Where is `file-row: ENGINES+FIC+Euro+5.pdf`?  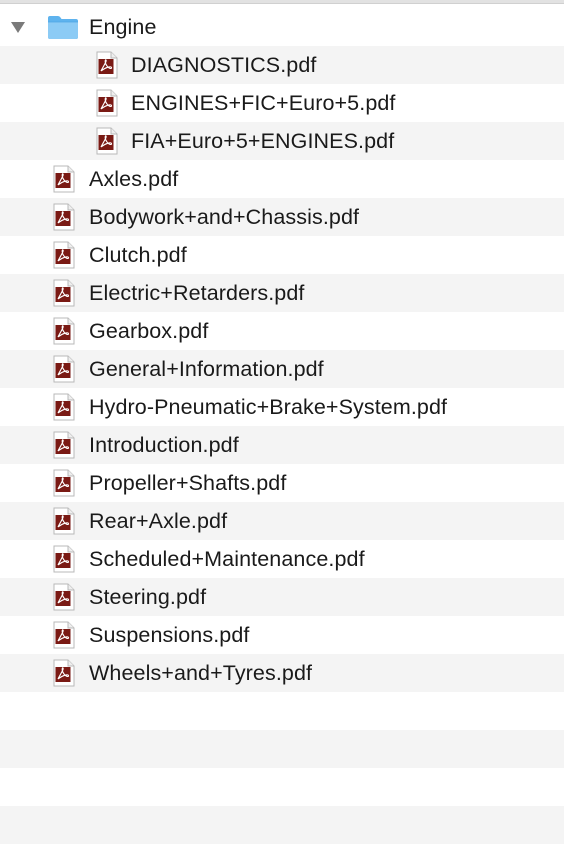
file-row: ENGINES+FIC+Euro+5.pdf is located at coordinates (282, 103).